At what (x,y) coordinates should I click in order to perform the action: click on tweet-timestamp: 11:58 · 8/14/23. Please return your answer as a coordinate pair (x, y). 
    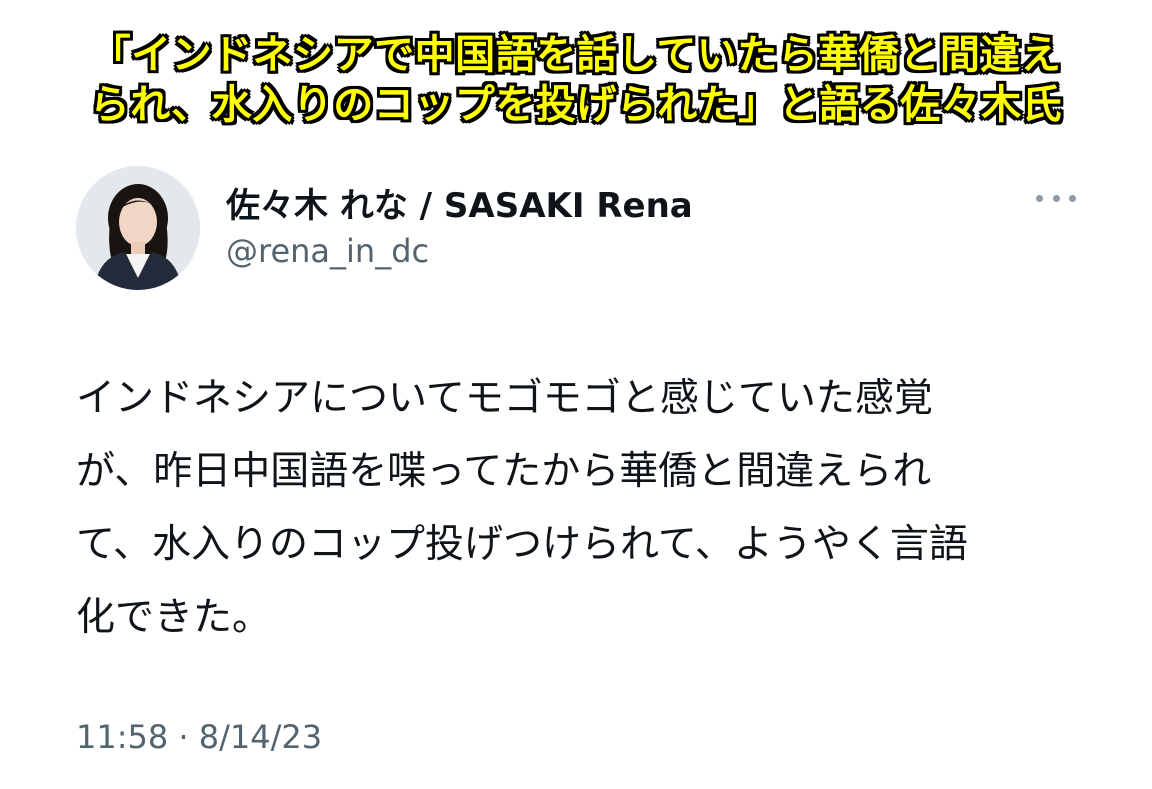
    Looking at the image, I should click on (199, 737).